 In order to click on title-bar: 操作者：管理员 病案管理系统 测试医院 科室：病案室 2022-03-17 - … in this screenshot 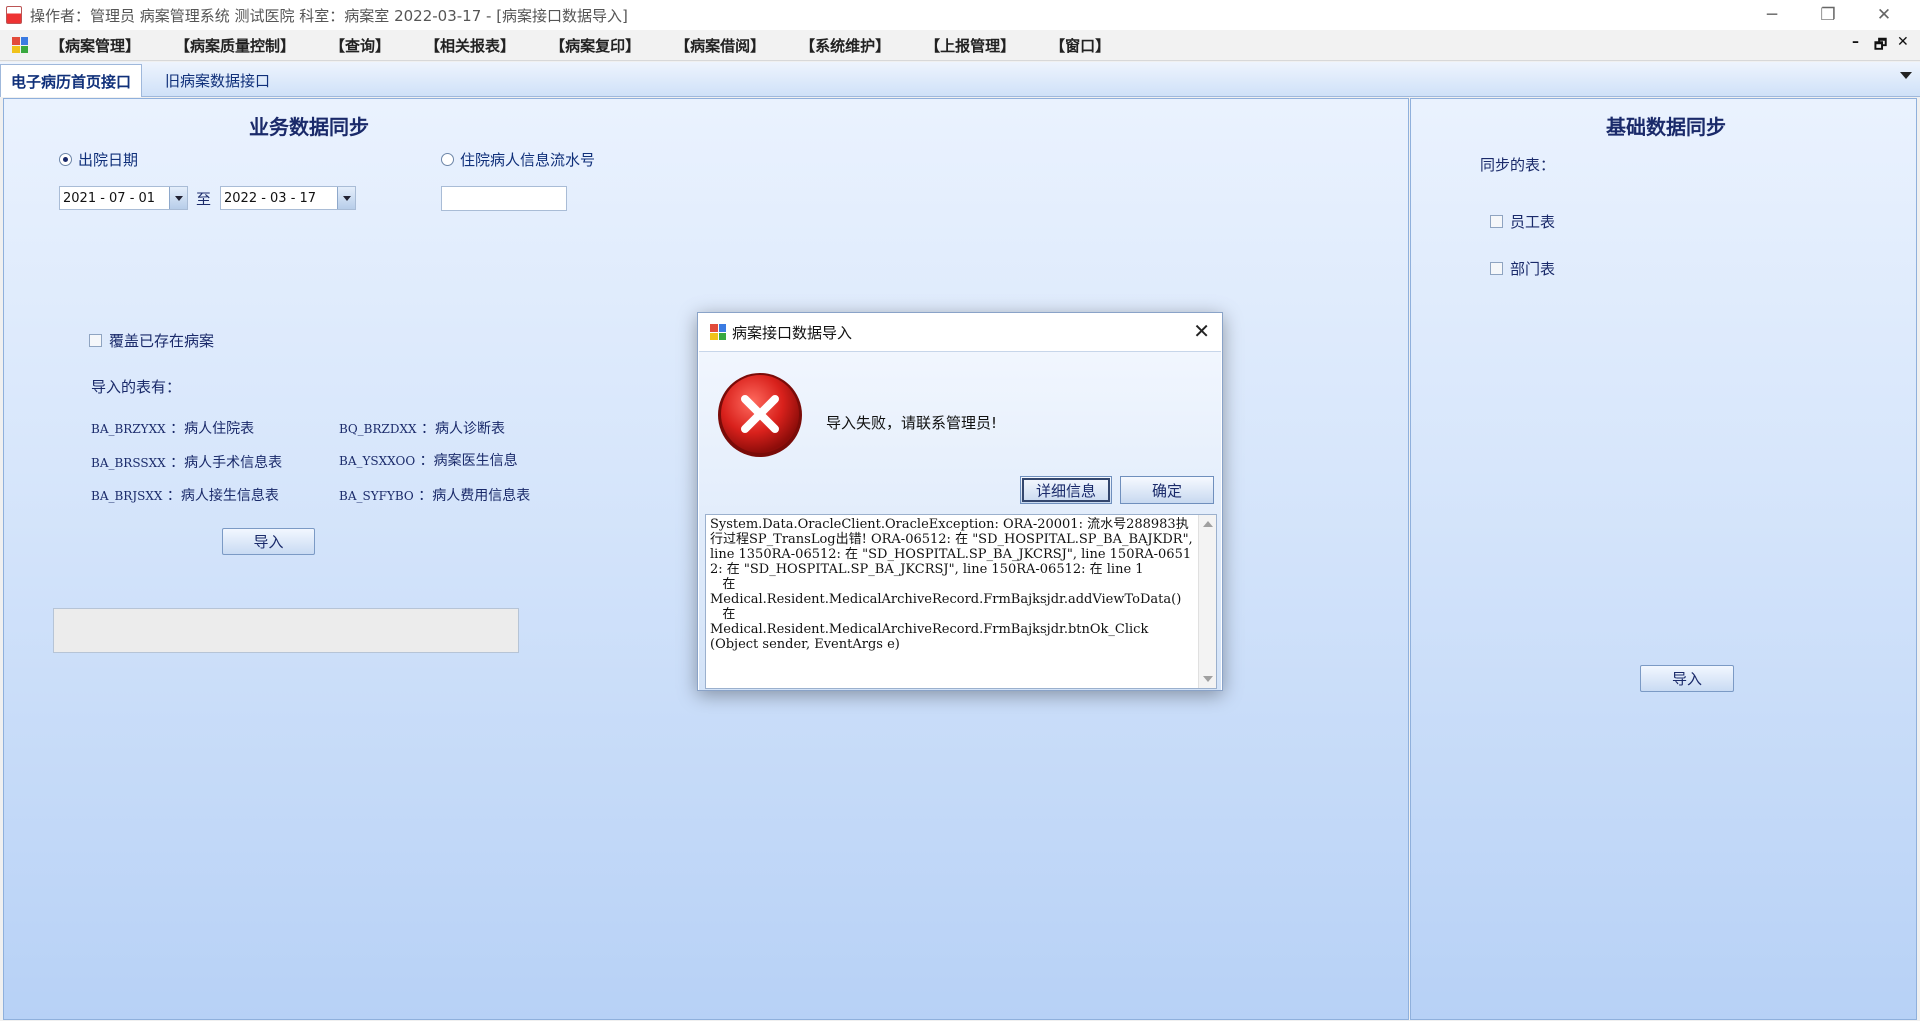, I will do `click(960, 15)`.